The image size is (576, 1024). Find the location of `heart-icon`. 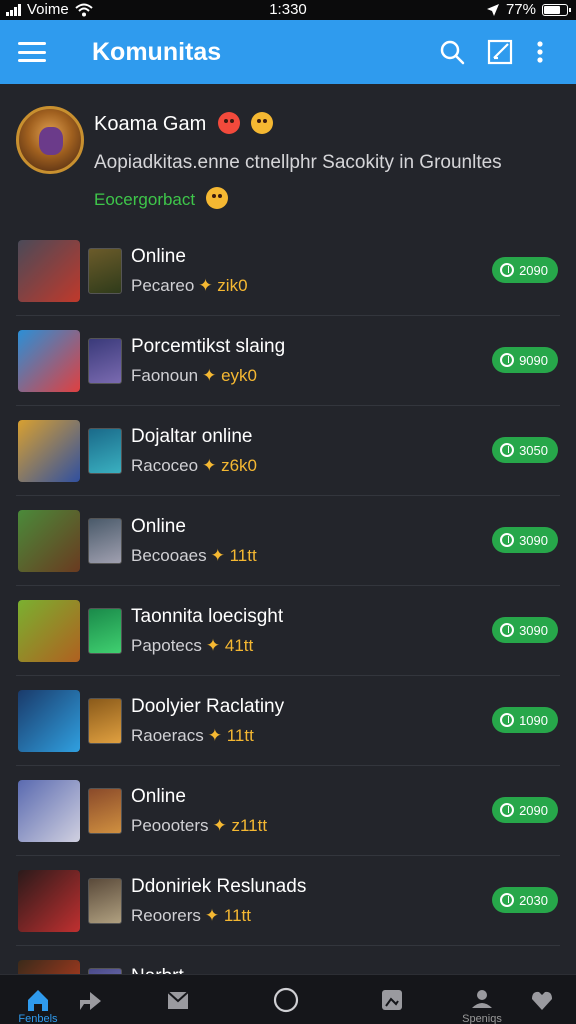

heart-icon is located at coordinates (542, 1000).